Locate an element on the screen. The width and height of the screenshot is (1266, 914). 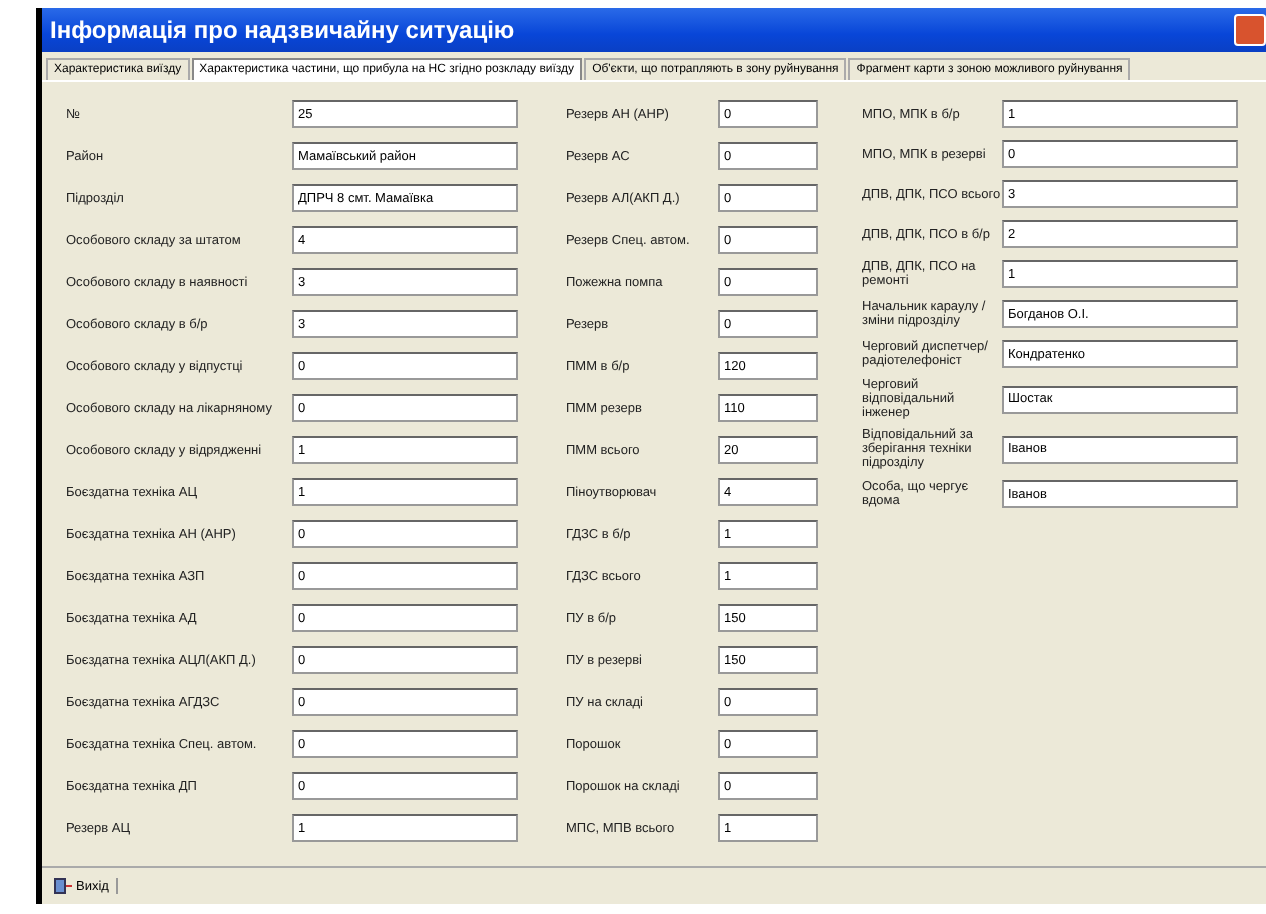
close-button is located at coordinates (1250, 30).